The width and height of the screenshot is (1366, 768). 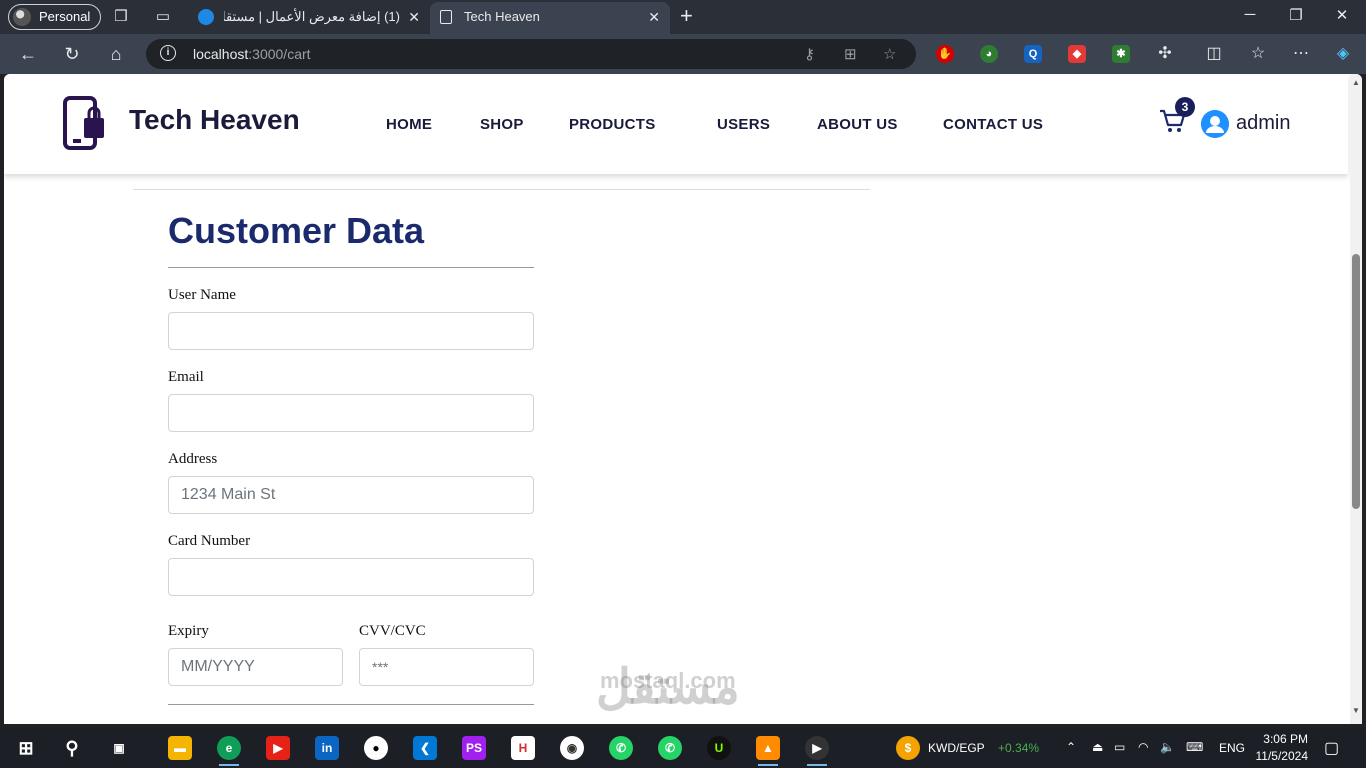 I want to click on window-close-icon: ✕, so click(x=1342, y=15).